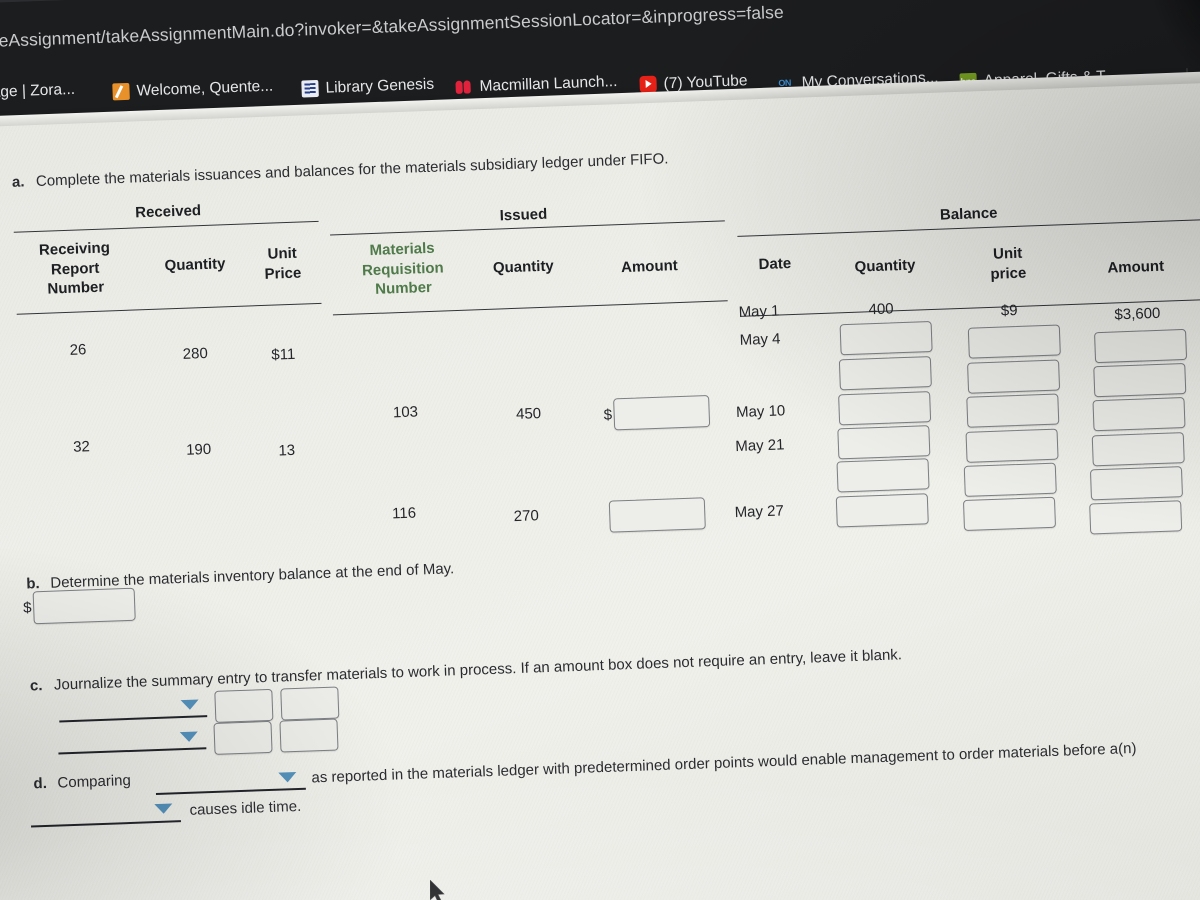  What do you see at coordinates (33, 584) in the screenshot?
I see `part-b-letter: b.` at bounding box center [33, 584].